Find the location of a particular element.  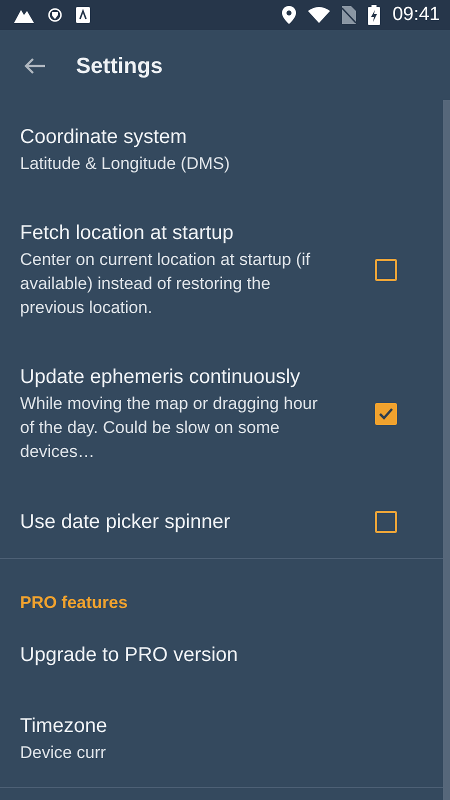

settings-item: Use date picker spinner is located at coordinates (221, 522).